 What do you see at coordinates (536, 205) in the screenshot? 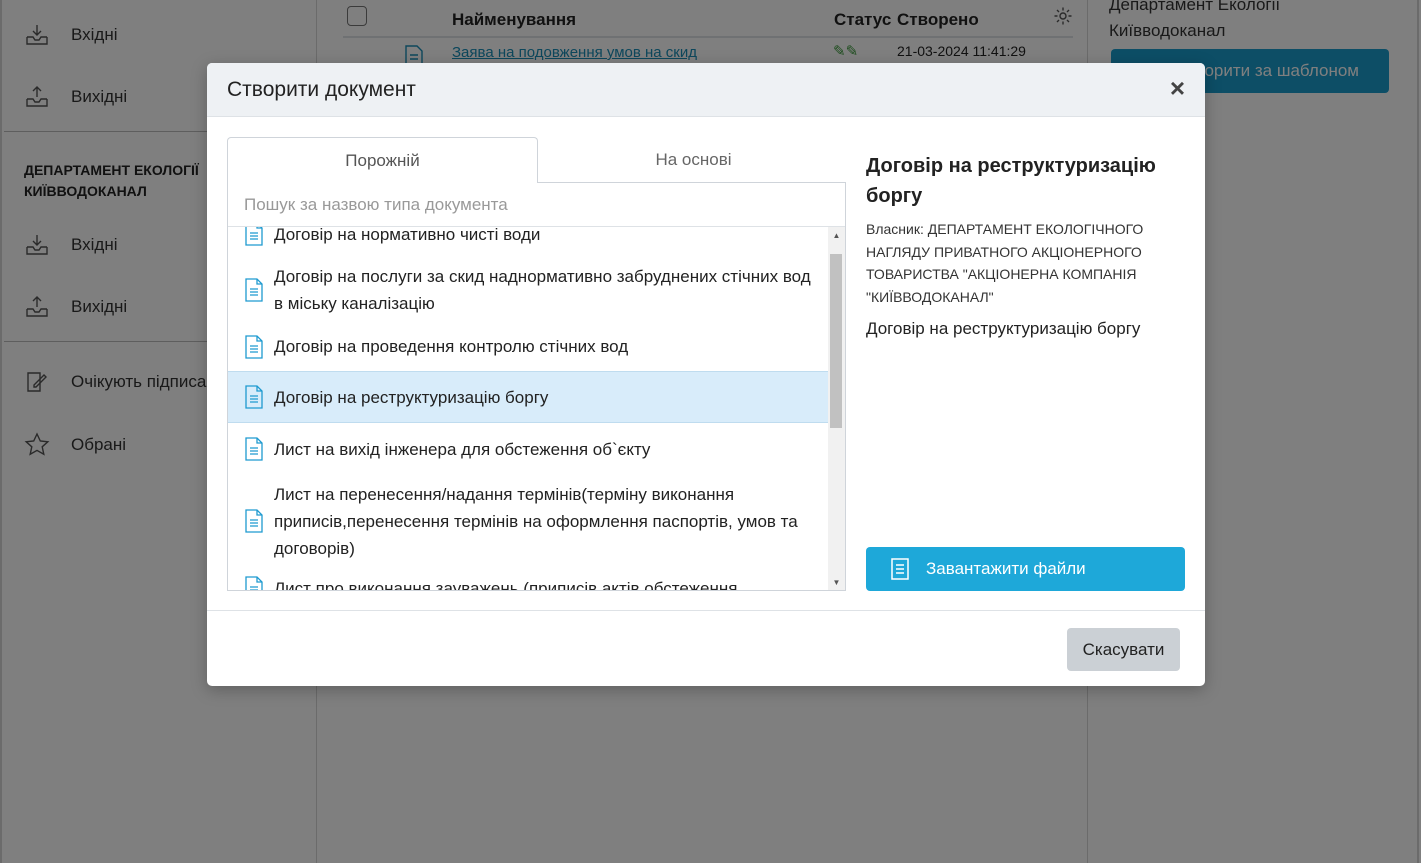
I see `search-input: Пошук за назвою типа документа` at bounding box center [536, 205].